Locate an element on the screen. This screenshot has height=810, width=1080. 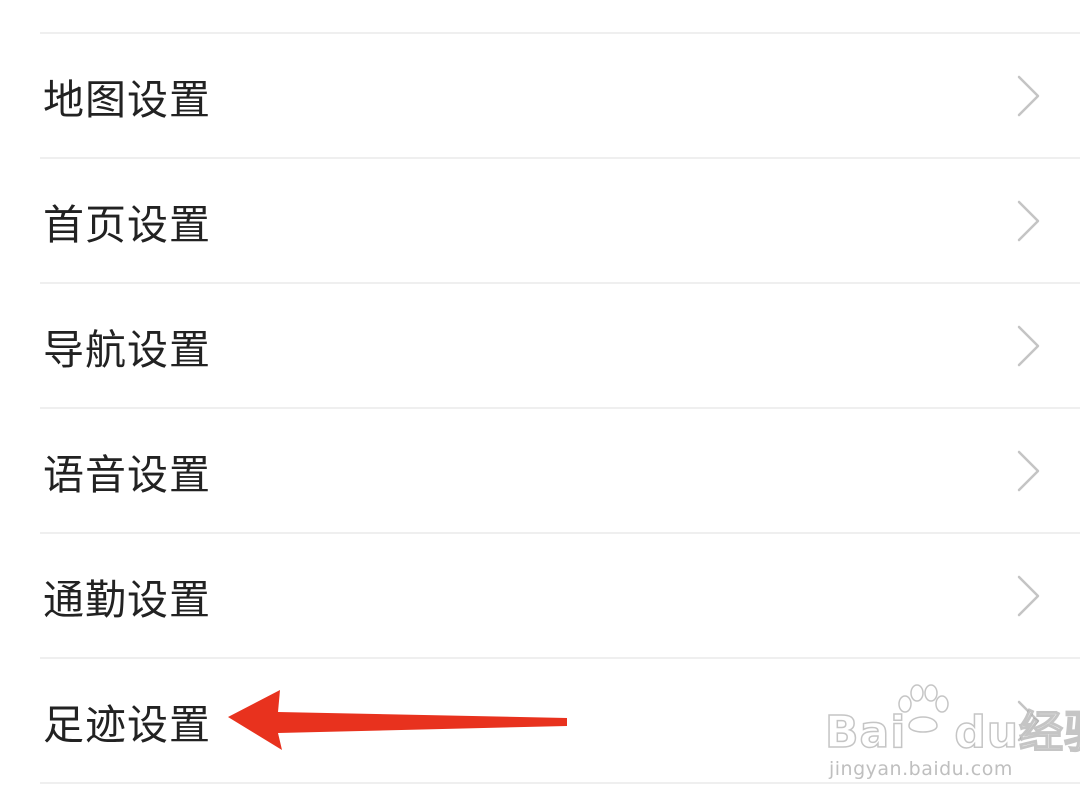
settings-item-label: 通勤设置 is located at coordinates (127, 599).